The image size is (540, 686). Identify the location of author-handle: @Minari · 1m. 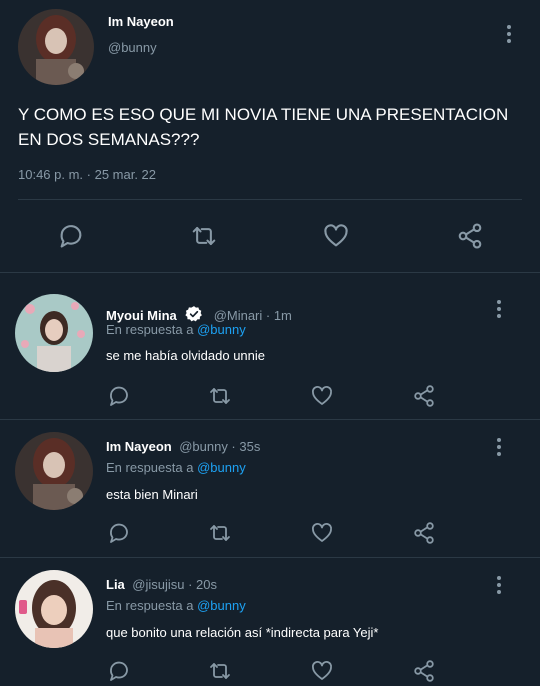
(253, 315).